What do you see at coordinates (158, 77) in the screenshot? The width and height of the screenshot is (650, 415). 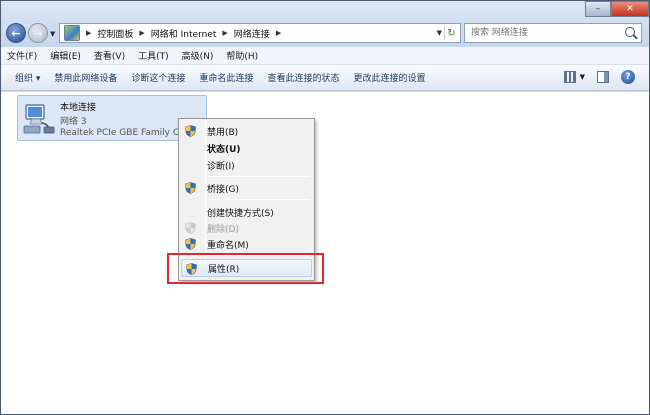 I see `diagnose-button: 诊断这个连接` at bounding box center [158, 77].